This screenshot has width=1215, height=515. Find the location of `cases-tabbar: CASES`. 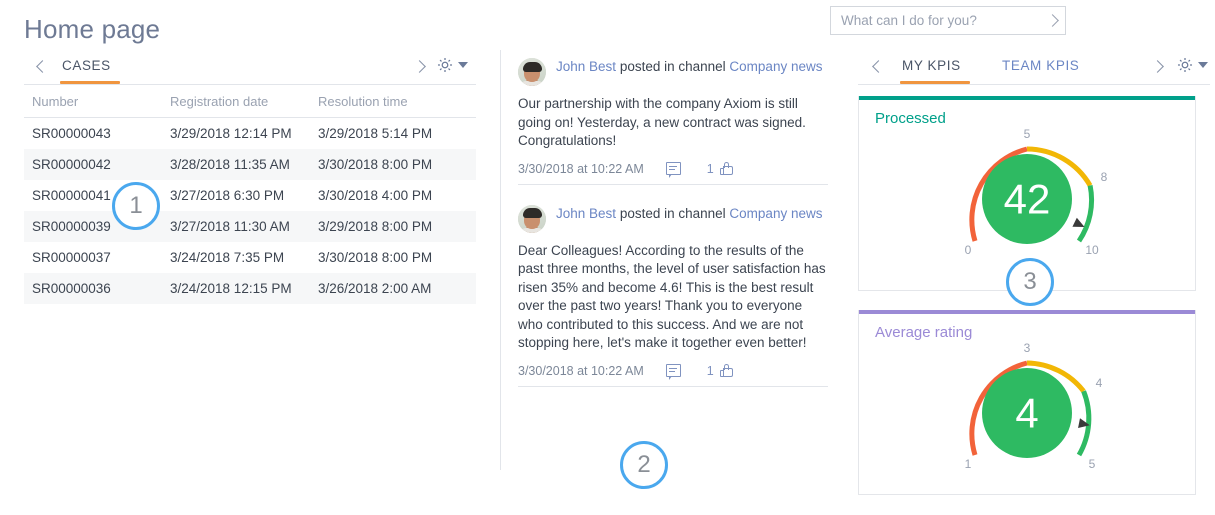

cases-tabbar: CASES is located at coordinates (250, 69).